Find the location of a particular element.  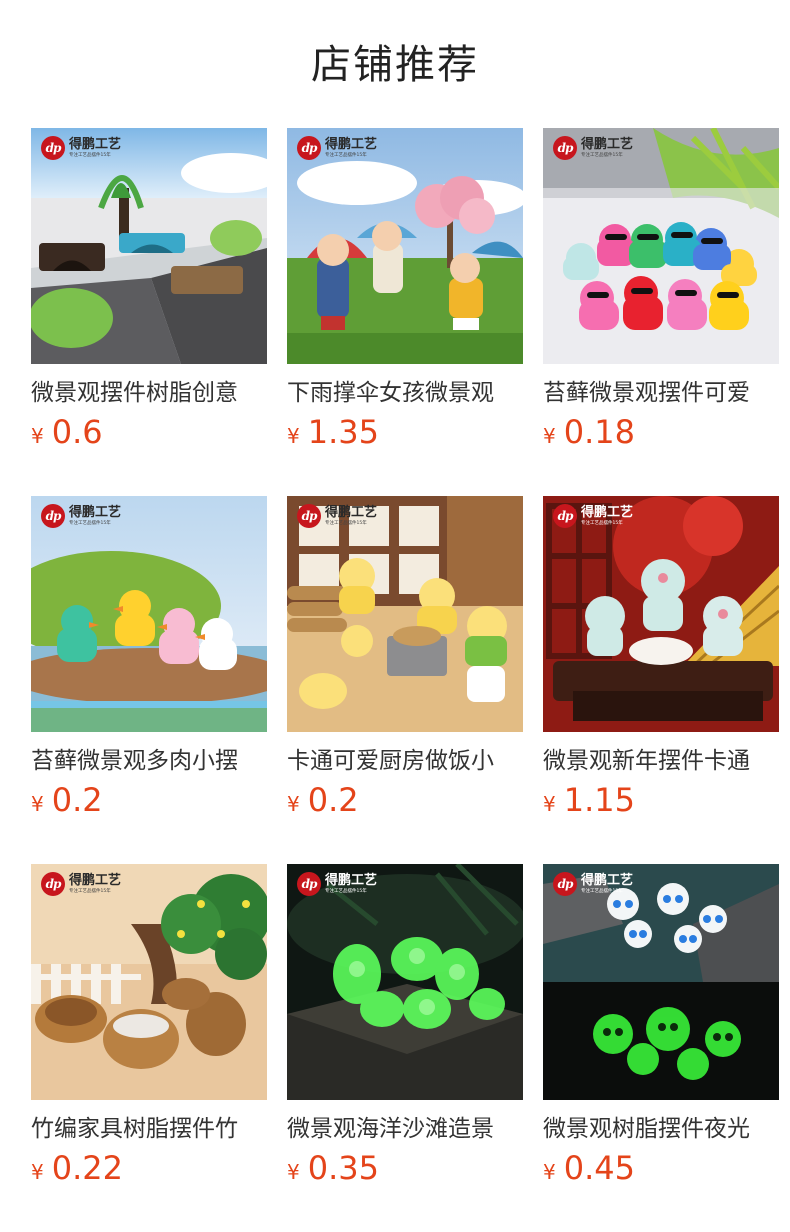

product-card: dp 得鹏工艺 专注工艺品摆件15年 苔藓微景观多肉小摆 ¥ 0.2 is located at coordinates (149, 661).